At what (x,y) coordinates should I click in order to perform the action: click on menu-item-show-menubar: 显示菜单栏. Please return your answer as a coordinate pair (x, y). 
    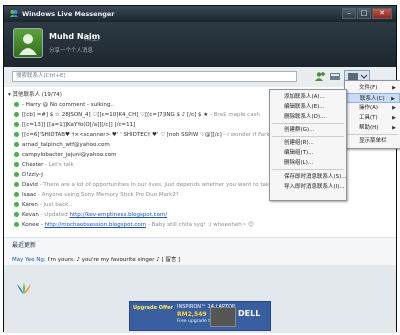
    Looking at the image, I should click on (372, 141).